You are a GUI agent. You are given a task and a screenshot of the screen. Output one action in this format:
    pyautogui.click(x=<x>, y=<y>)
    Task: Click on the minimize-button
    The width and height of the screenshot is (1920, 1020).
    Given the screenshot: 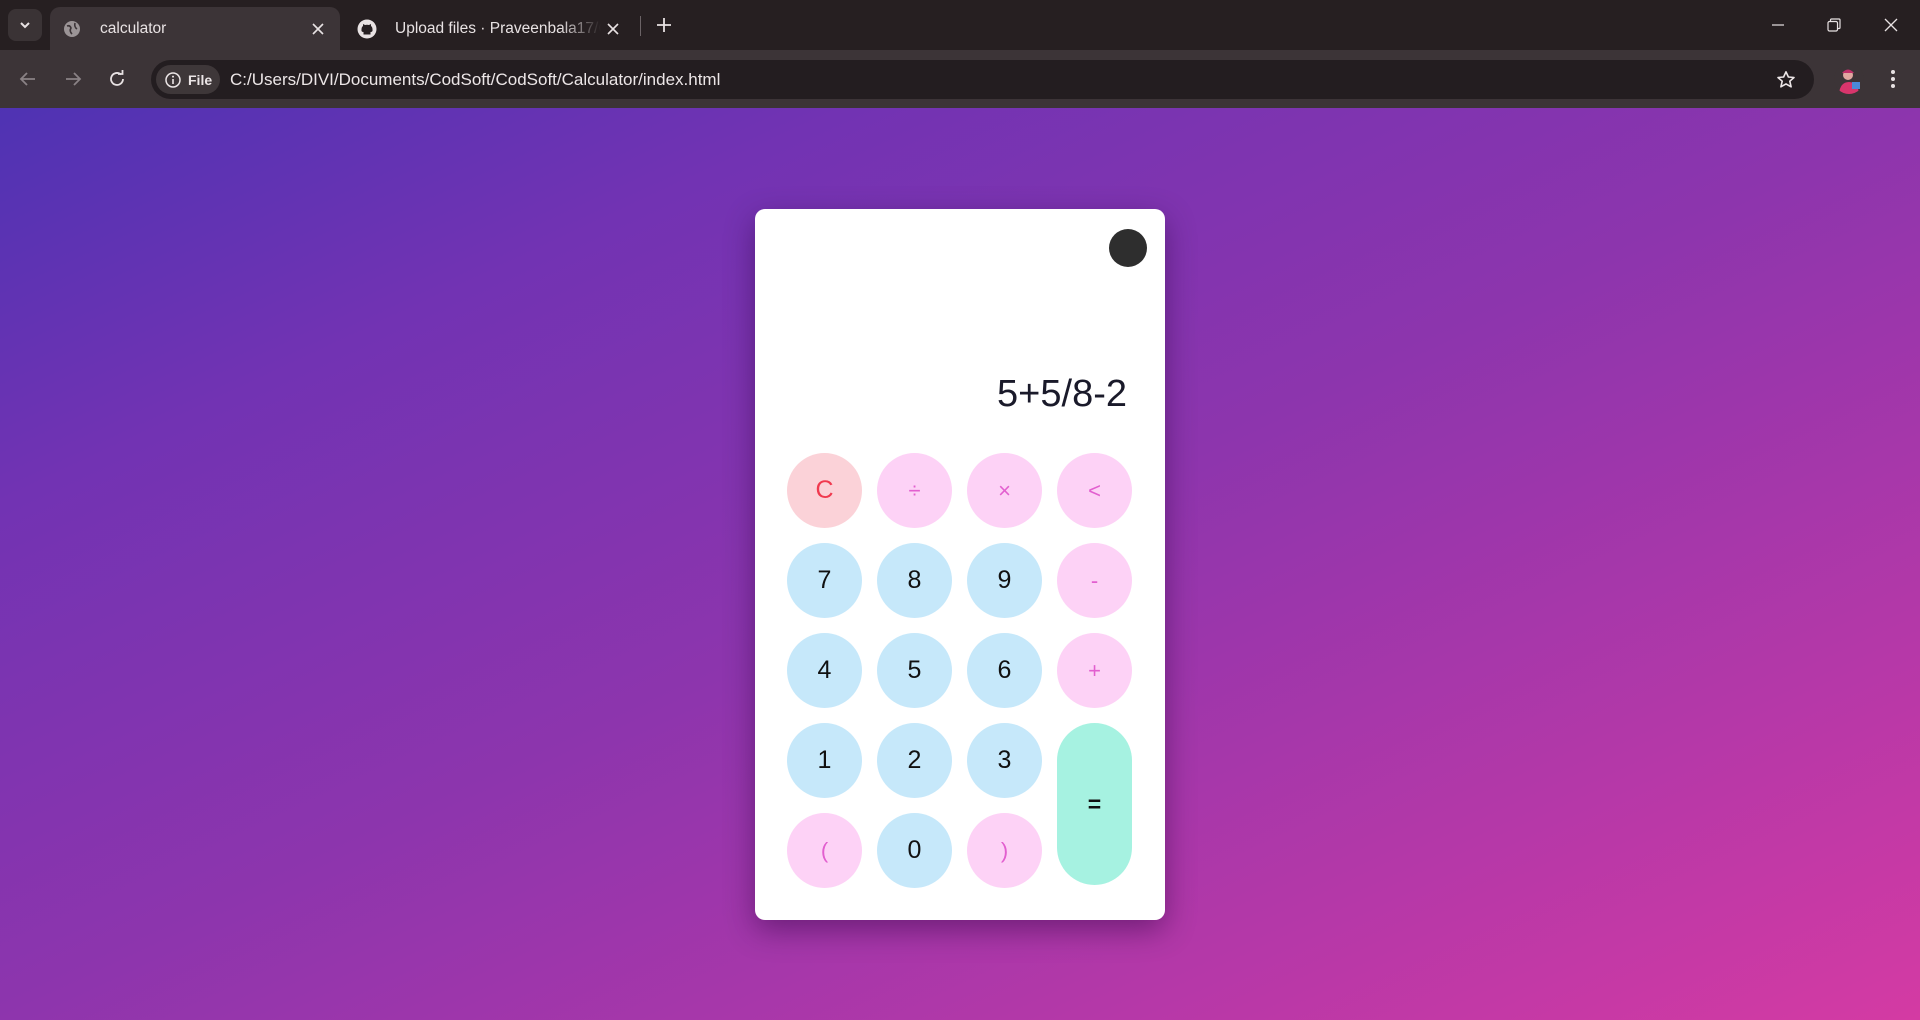 What is the action you would take?
    pyautogui.click(x=1778, y=25)
    